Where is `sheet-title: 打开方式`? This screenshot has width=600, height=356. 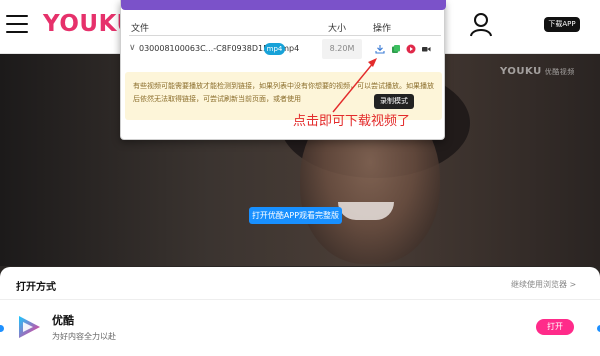 sheet-title: 打开方式 is located at coordinates (36, 287).